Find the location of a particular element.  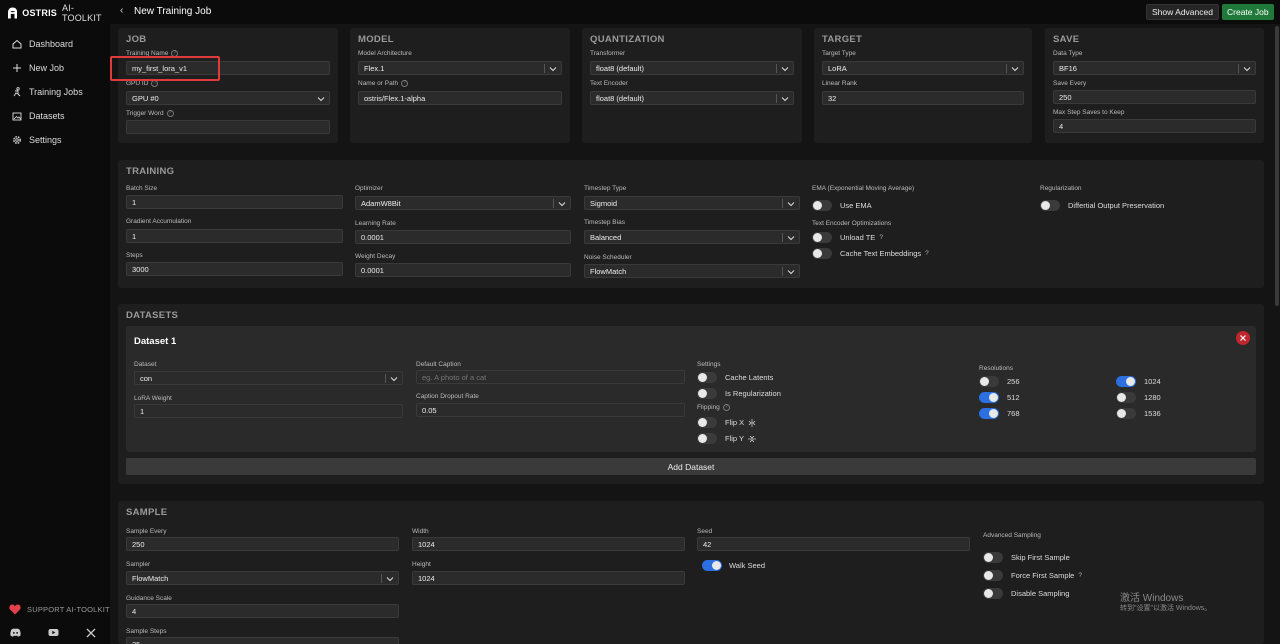

sampler-label: Sampler is located at coordinates (138, 564).